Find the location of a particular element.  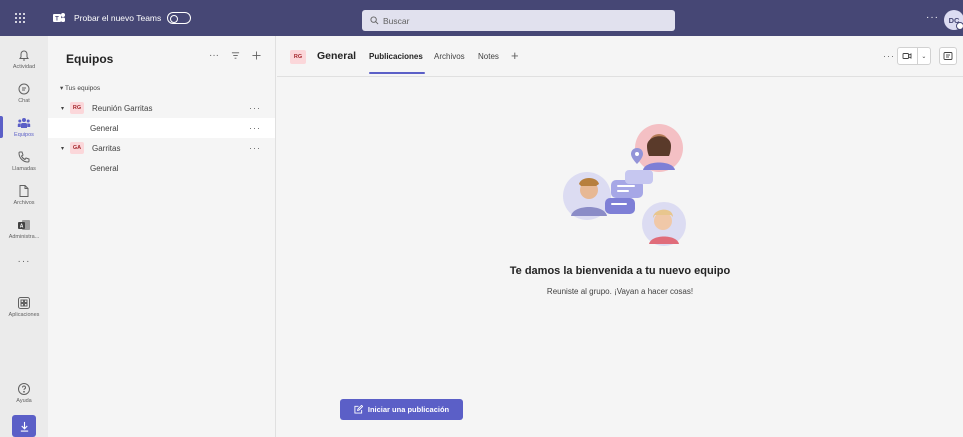

rail-item-calls: Llamadas is located at coordinates (24, 161).